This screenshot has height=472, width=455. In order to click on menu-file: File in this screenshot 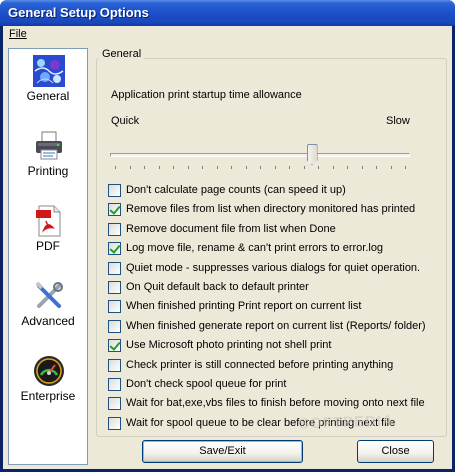, I will do `click(18, 34)`.